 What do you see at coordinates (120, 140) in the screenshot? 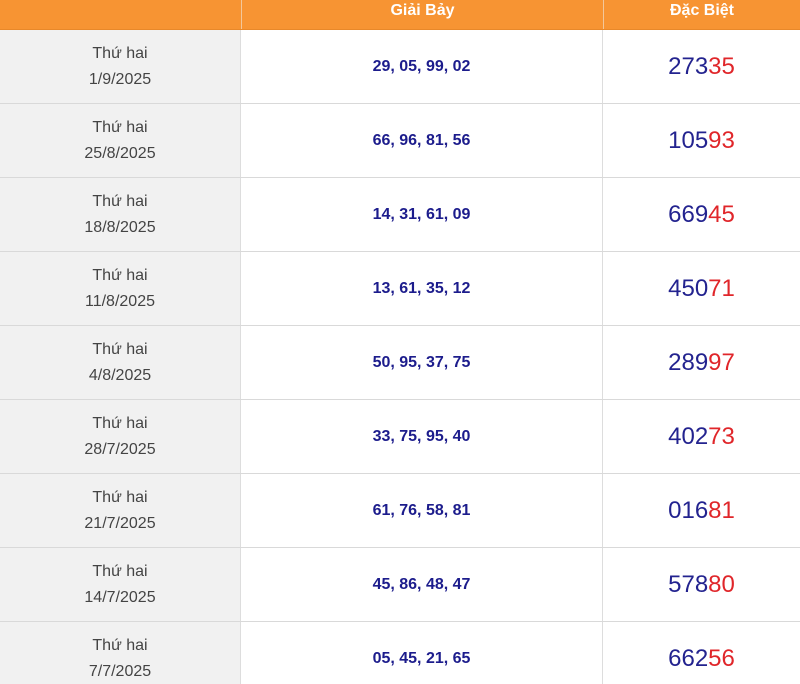
I see `date-cell: Thứ hai 25/8/2025` at bounding box center [120, 140].